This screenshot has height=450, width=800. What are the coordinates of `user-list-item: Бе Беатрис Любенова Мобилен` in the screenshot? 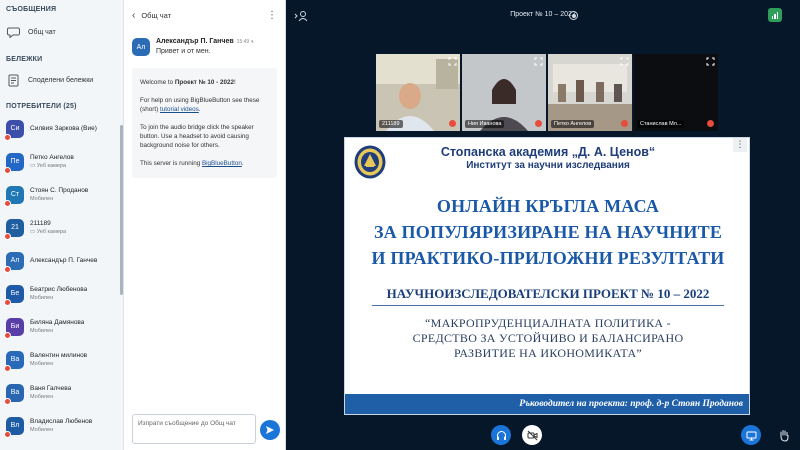 It's located at (61, 293).